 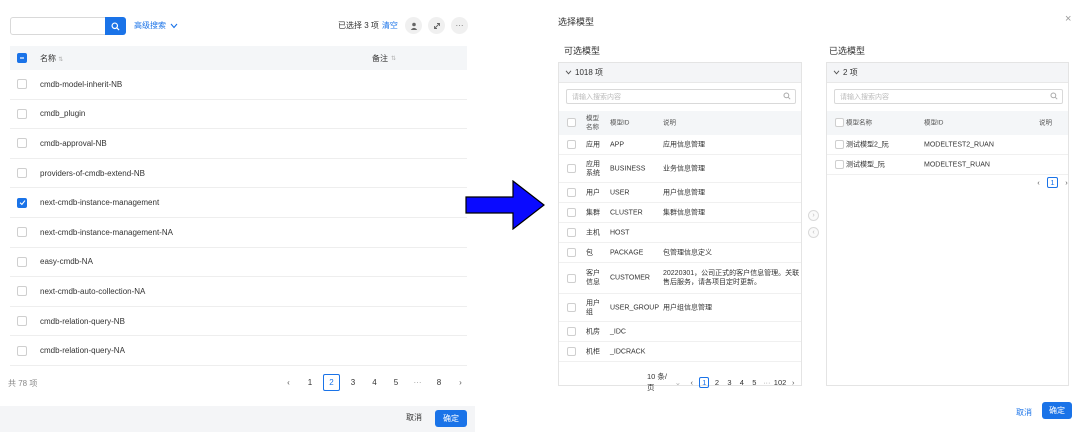 I want to click on row-name: cmdb-relation-query-NA, so click(x=82, y=351).